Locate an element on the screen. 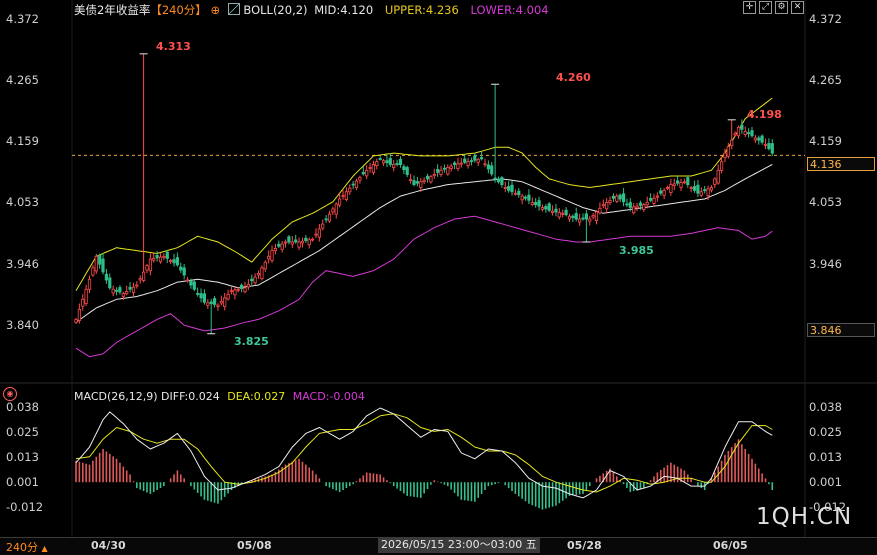 The width and height of the screenshot is (877, 555). indicator-toggle-icon: ◉ is located at coordinates (10, 394).